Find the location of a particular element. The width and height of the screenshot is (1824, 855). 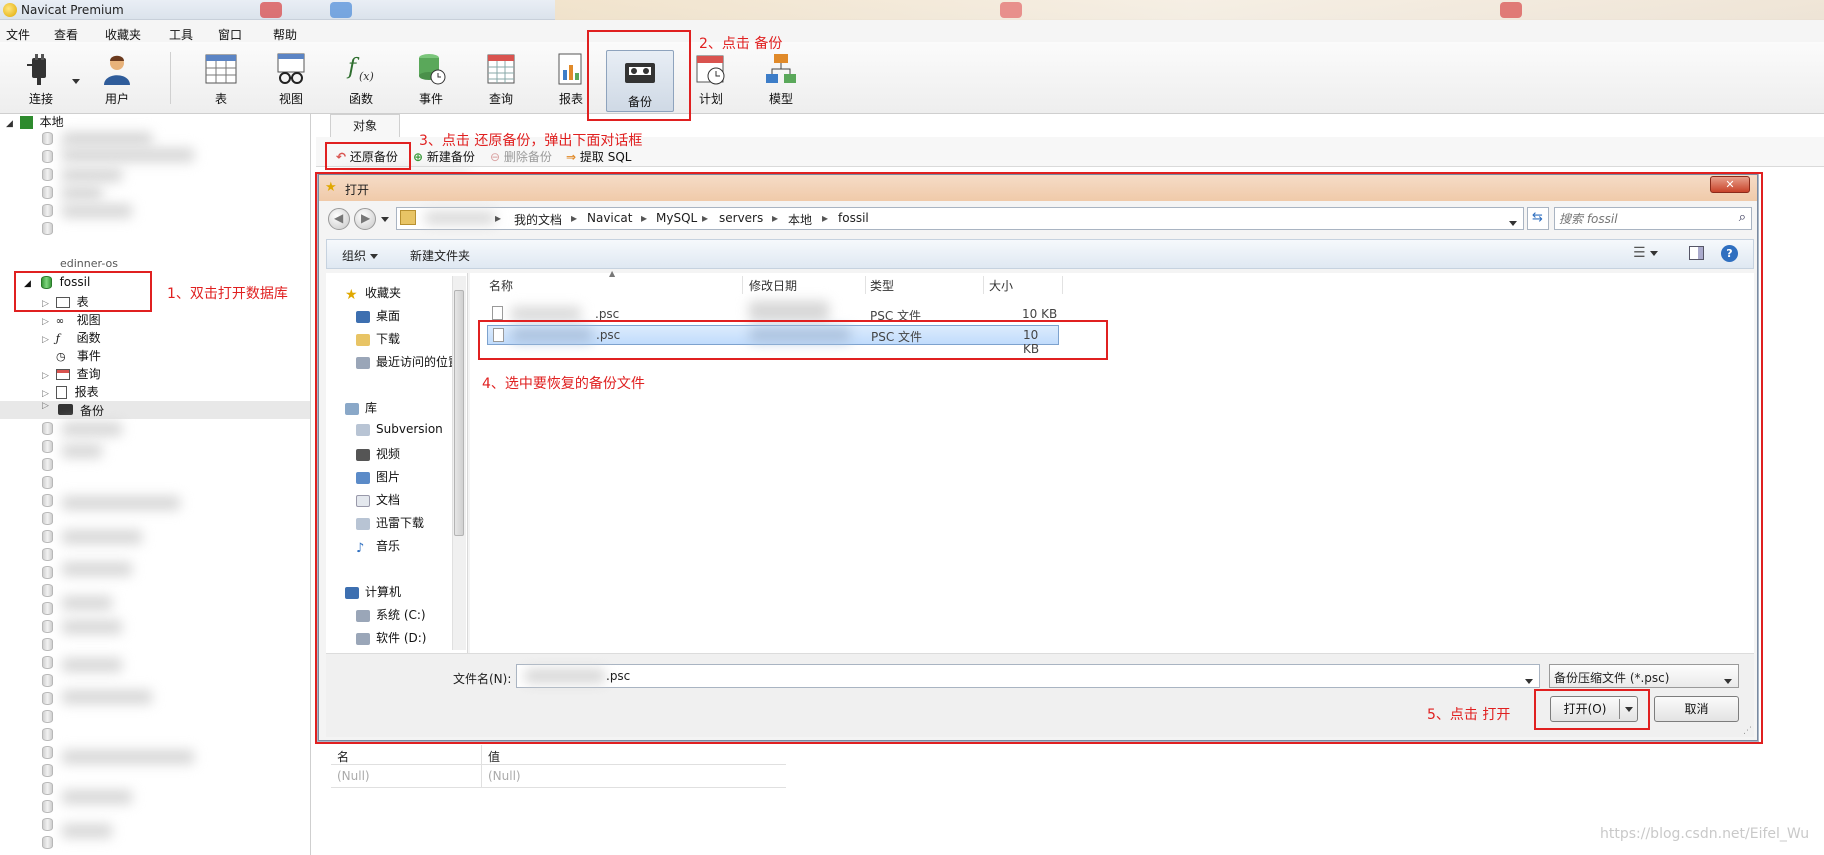

function-button: f (x) 函数 is located at coordinates (361, 78).